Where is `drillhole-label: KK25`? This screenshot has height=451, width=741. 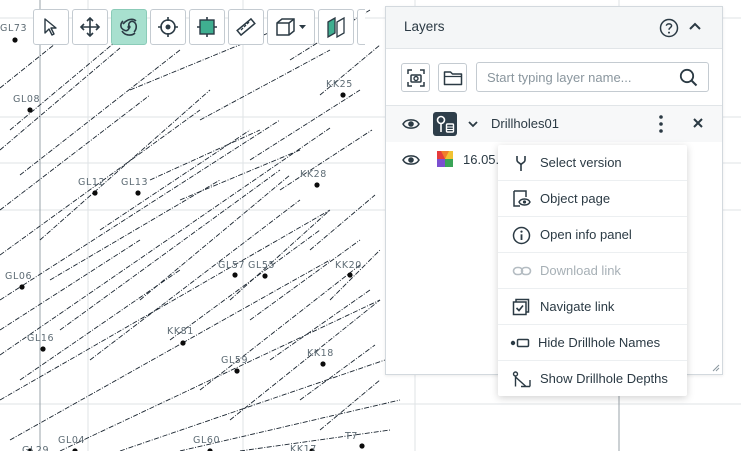
drillhole-label: KK25 is located at coordinates (339, 84).